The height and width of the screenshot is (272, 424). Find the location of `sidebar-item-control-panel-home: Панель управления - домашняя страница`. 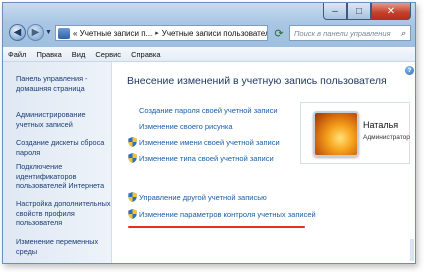

sidebar-item-control-panel-home: Панель управления - домашняя страница is located at coordinates (63, 83).